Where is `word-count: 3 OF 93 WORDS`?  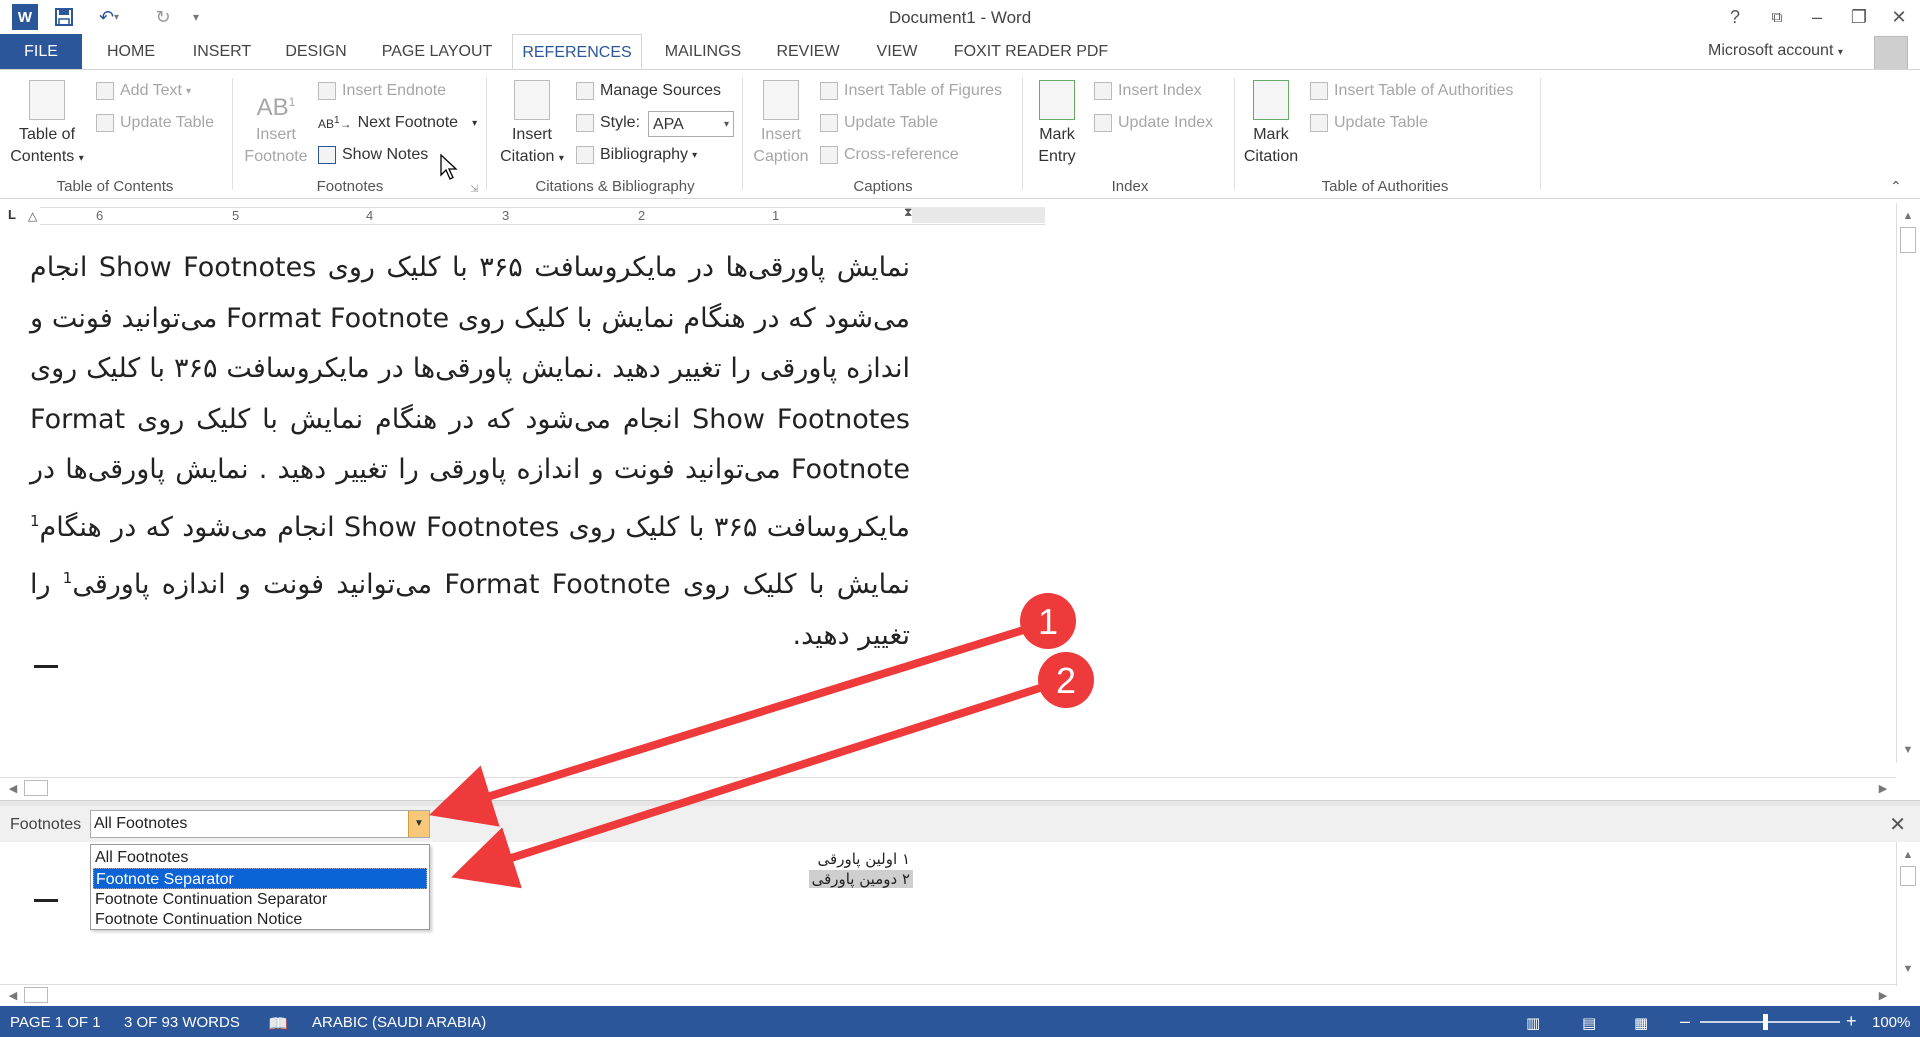 word-count: 3 OF 93 WORDS is located at coordinates (182, 1022).